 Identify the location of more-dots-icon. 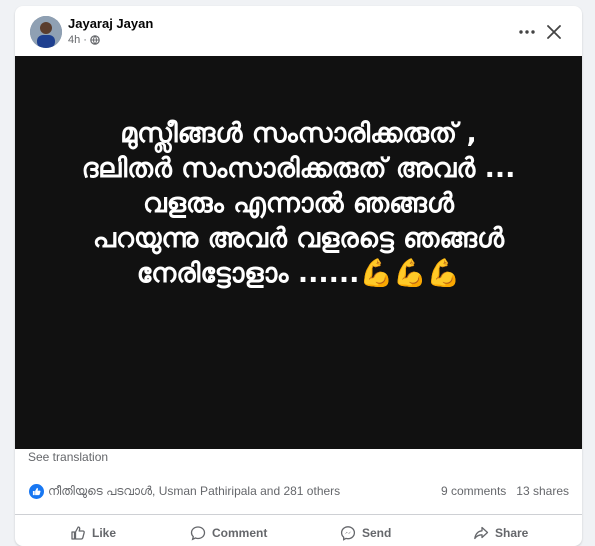
(527, 32).